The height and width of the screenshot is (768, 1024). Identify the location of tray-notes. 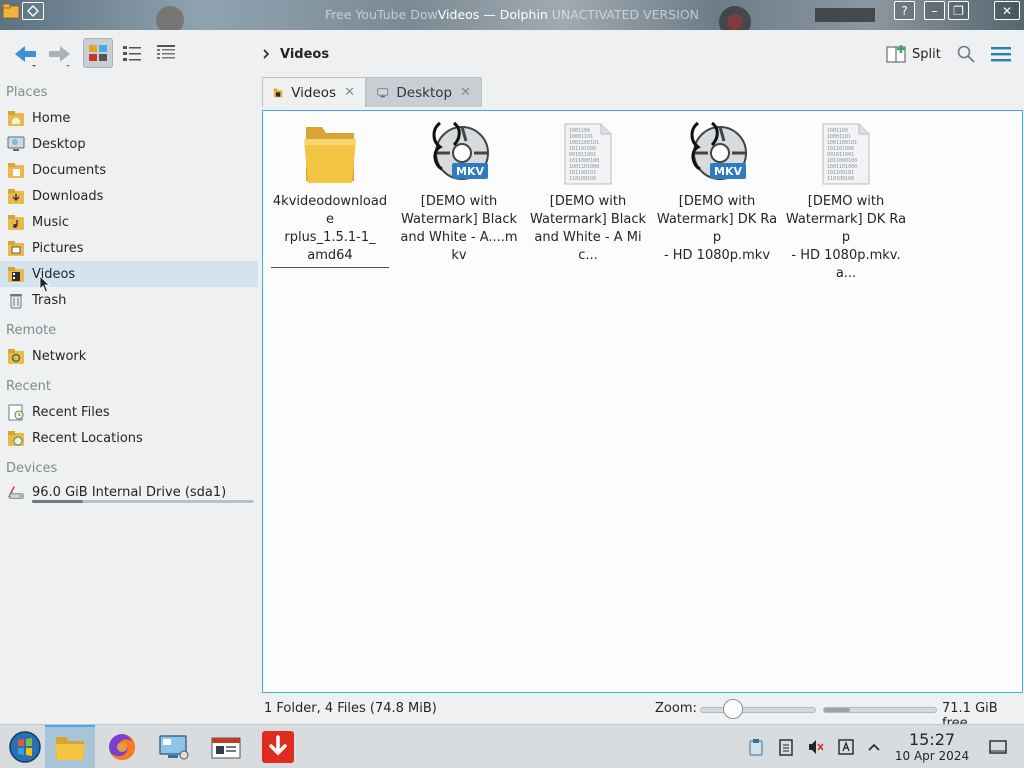
(786, 747).